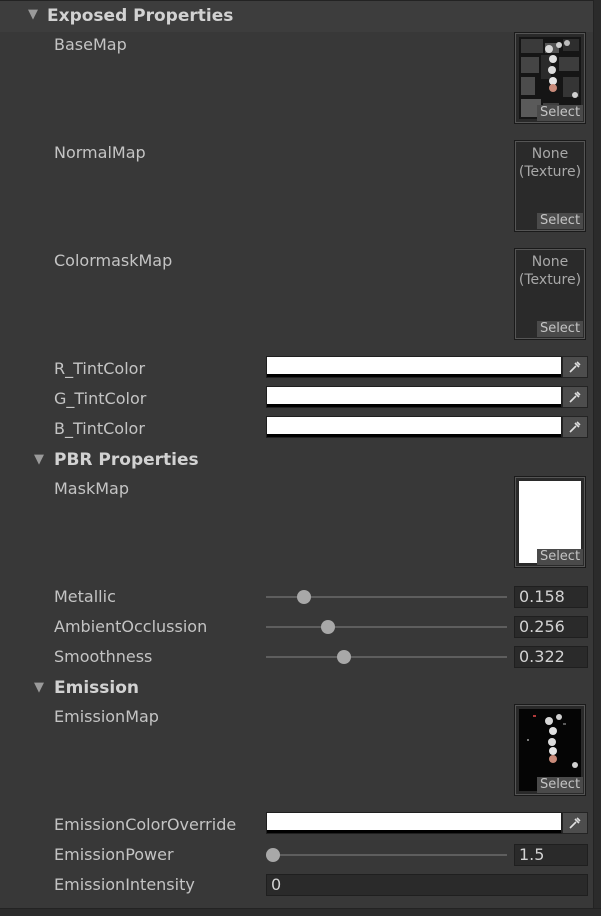 This screenshot has width=601, height=916. What do you see at coordinates (414, 397) in the screenshot?
I see `g-tint-color-swatch` at bounding box center [414, 397].